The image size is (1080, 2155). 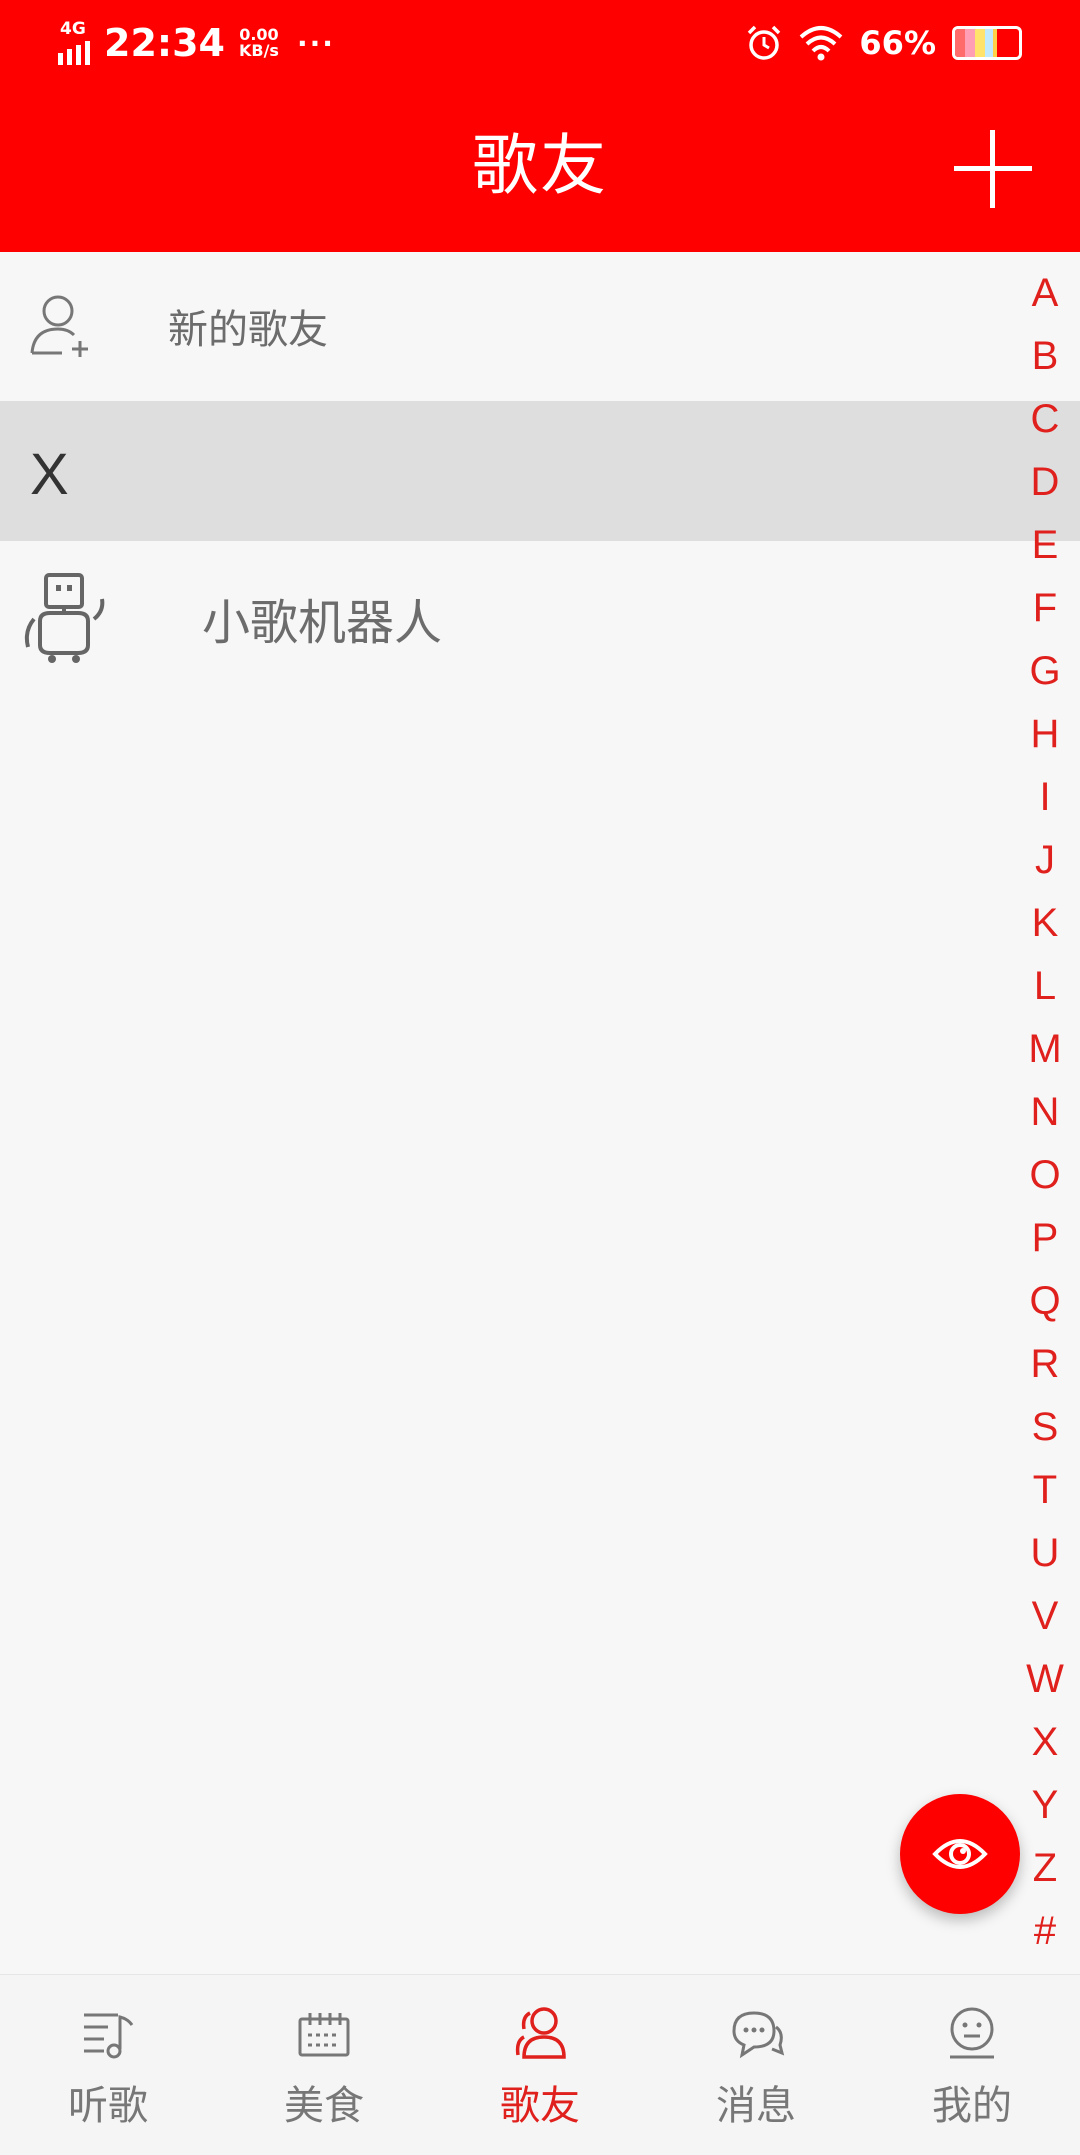 What do you see at coordinates (993, 169) in the screenshot?
I see `add-friend-button` at bounding box center [993, 169].